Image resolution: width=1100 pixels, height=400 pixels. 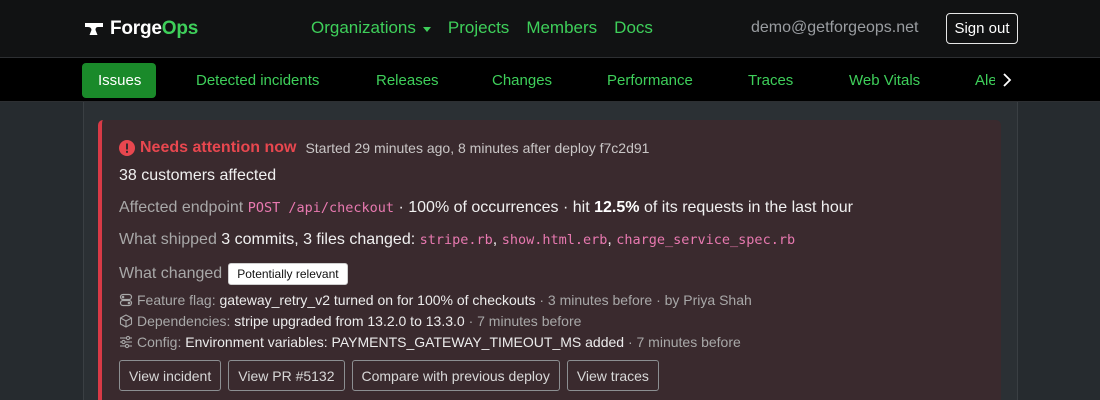 I want to click on nav-organizations: Organizations, so click(x=371, y=28).